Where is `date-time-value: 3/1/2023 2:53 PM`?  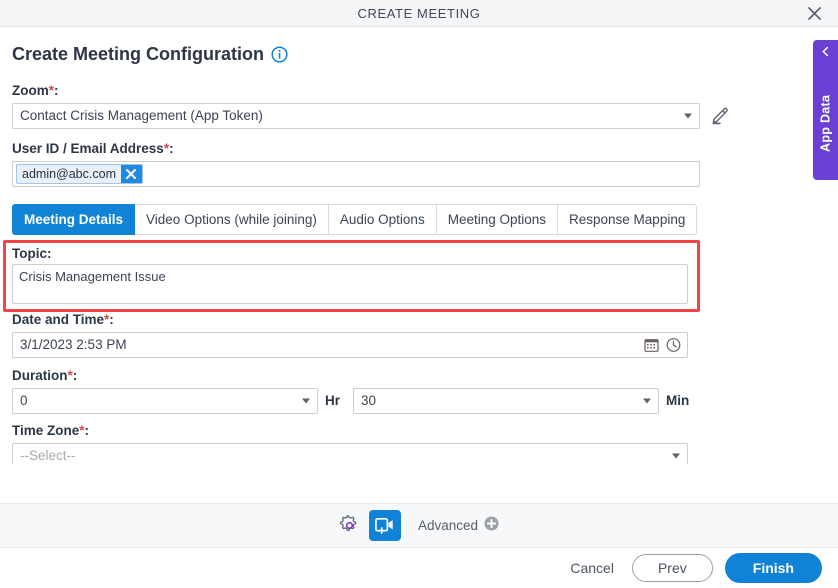 date-time-value: 3/1/2023 2:53 PM is located at coordinates (73, 344).